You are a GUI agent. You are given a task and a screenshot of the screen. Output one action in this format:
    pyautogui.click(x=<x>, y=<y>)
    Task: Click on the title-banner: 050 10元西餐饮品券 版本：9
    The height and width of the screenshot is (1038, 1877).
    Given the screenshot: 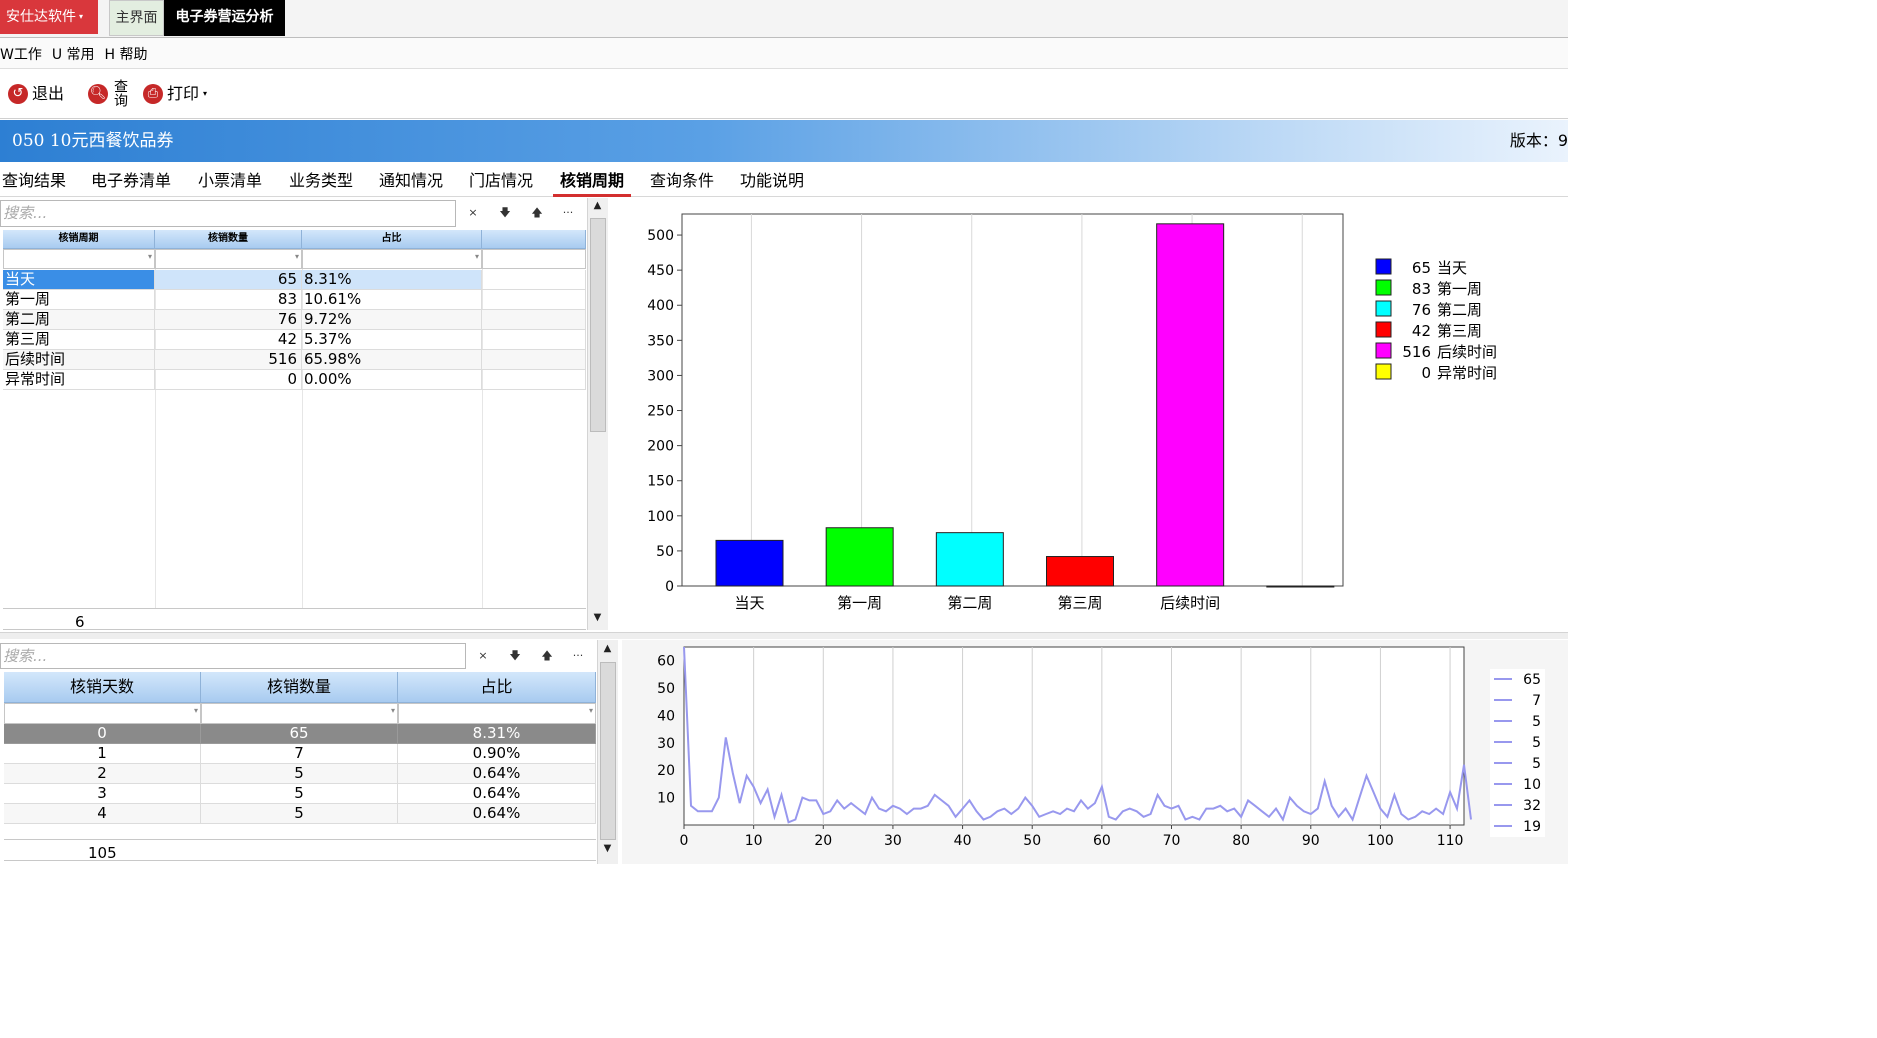 What is the action you would take?
    pyautogui.click(x=784, y=141)
    